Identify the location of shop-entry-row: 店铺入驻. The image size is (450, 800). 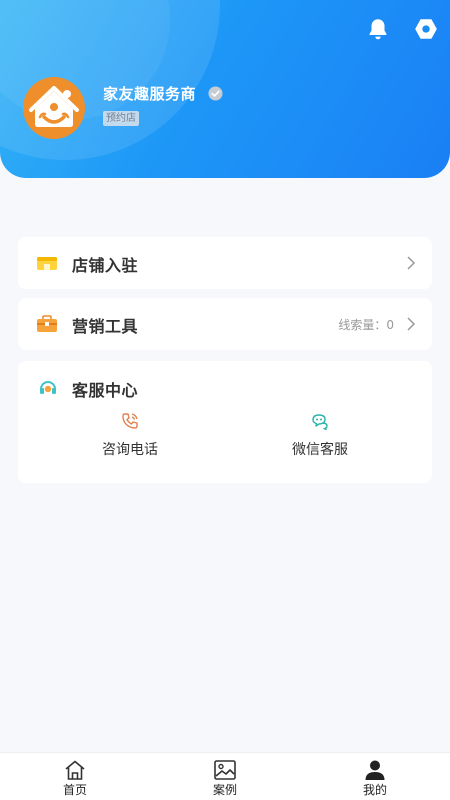
(225, 263).